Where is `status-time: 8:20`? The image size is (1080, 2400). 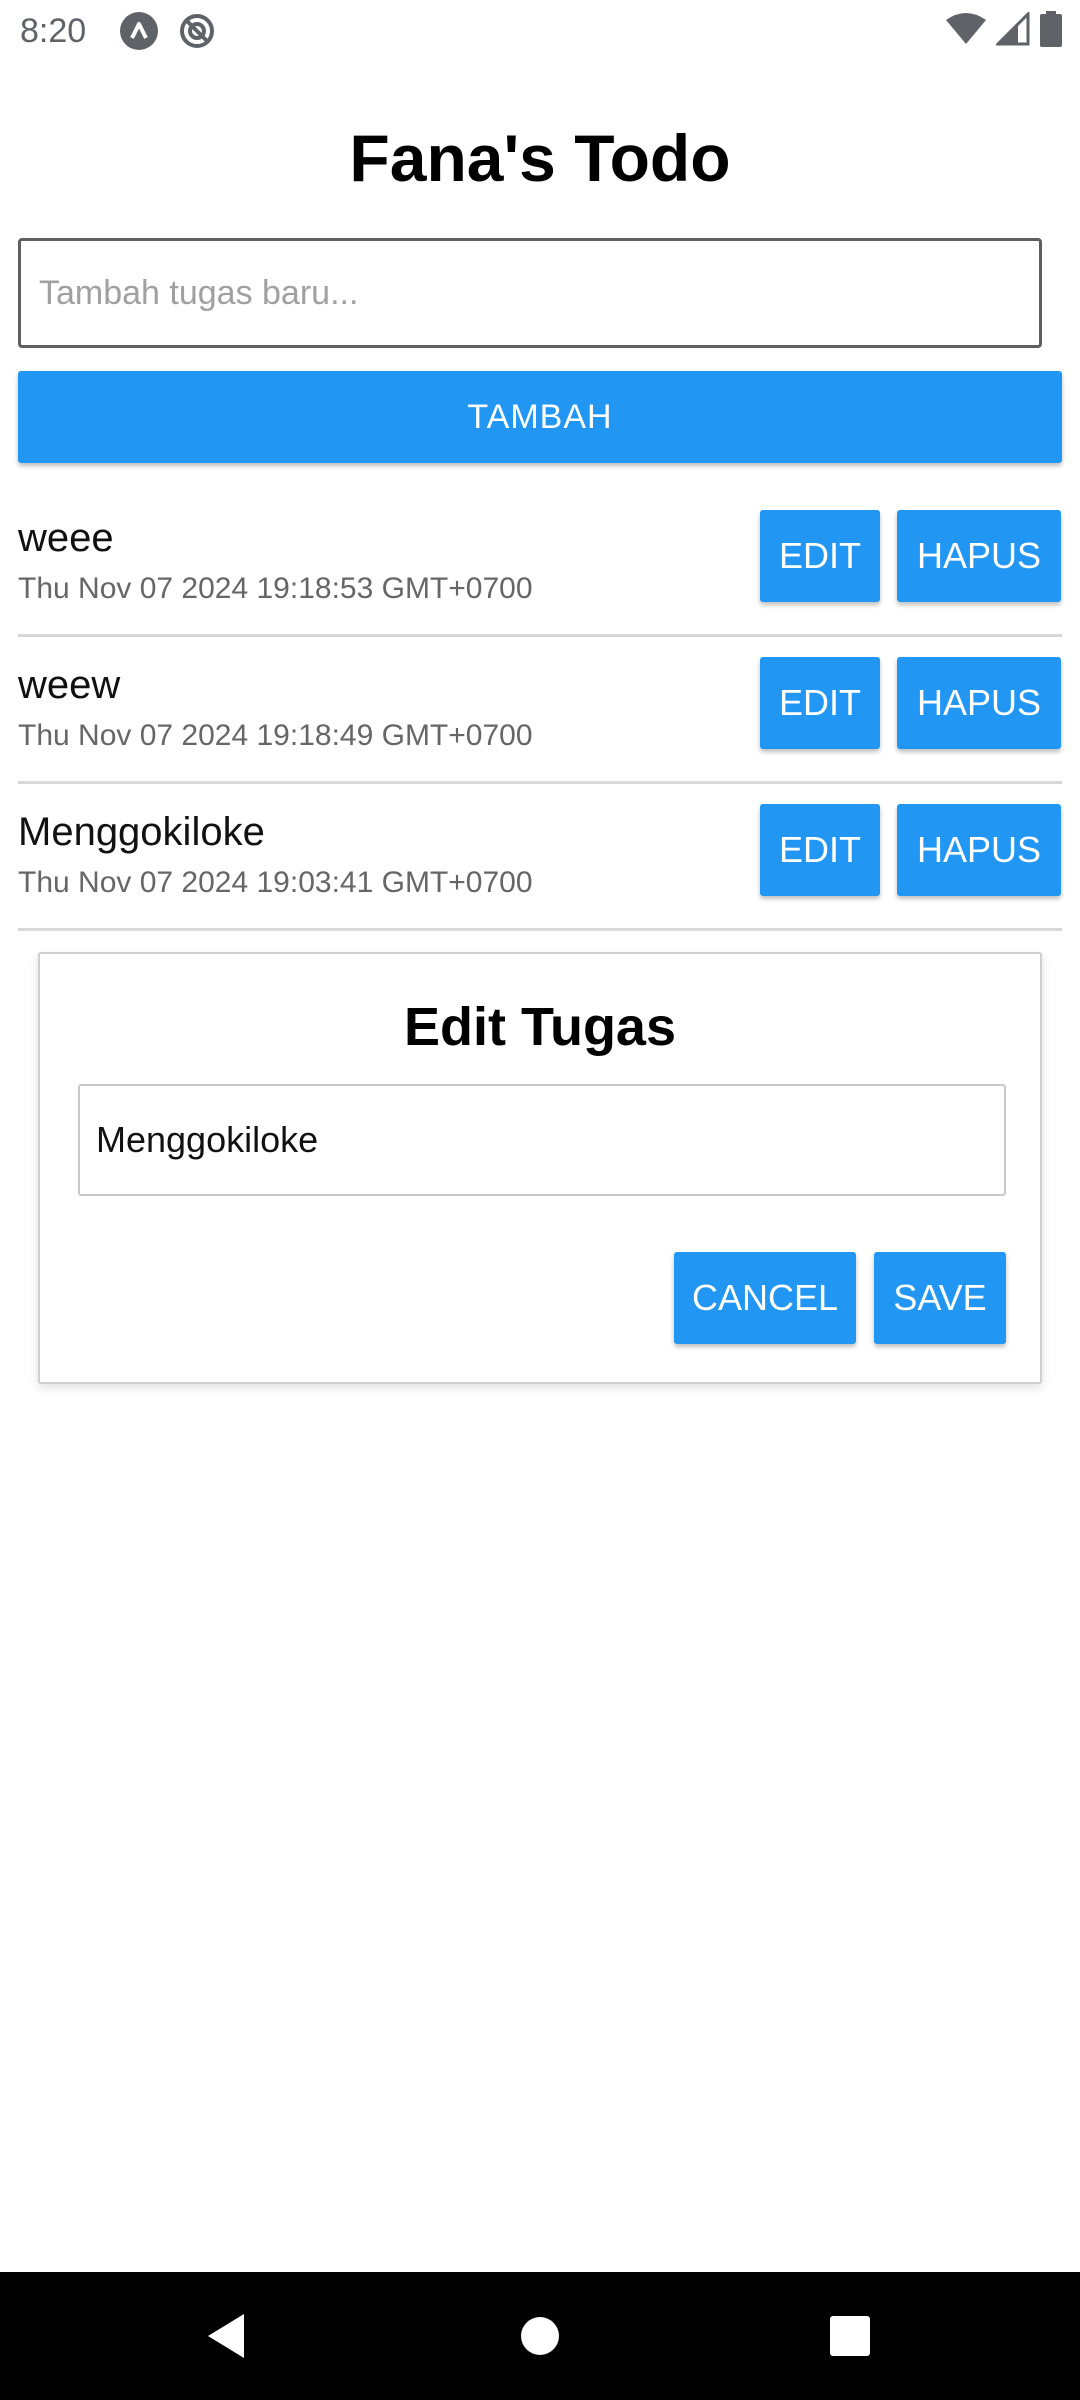 status-time: 8:20 is located at coordinates (53, 31).